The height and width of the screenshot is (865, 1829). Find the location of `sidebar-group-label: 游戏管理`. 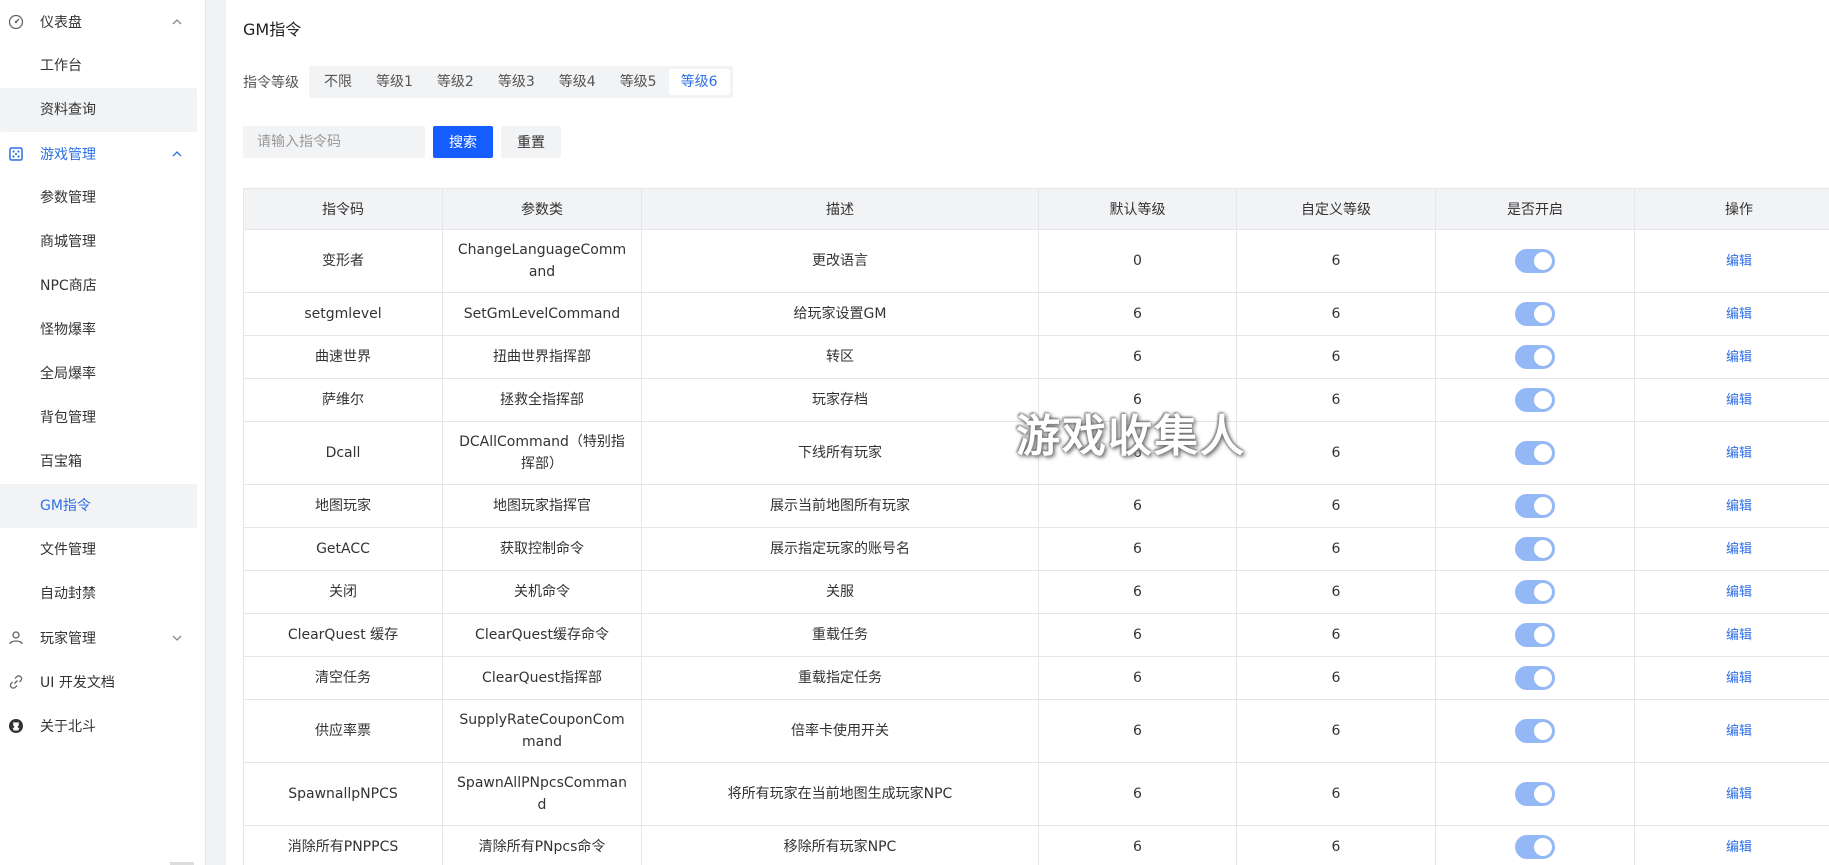

sidebar-group-label: 游戏管理 is located at coordinates (68, 155).